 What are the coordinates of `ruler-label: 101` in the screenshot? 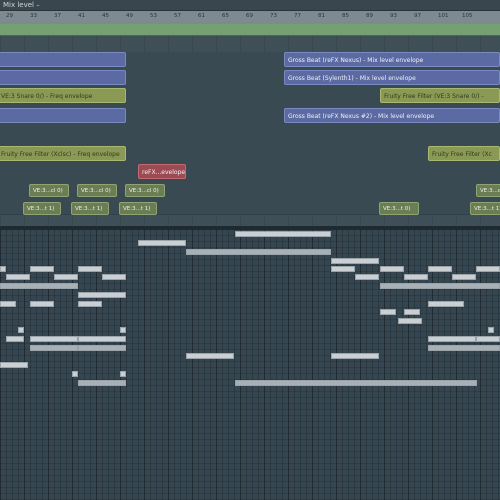 It's located at (443, 16).